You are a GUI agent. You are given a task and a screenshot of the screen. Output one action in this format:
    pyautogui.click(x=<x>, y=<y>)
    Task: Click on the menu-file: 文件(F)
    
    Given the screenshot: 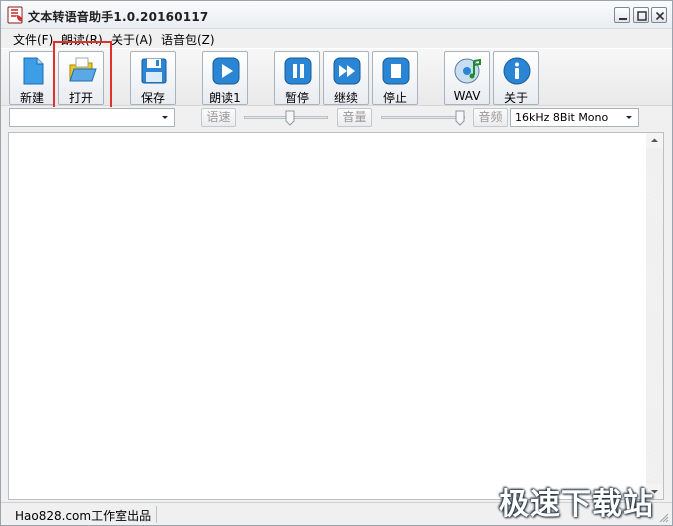 What is the action you would take?
    pyautogui.click(x=33, y=39)
    